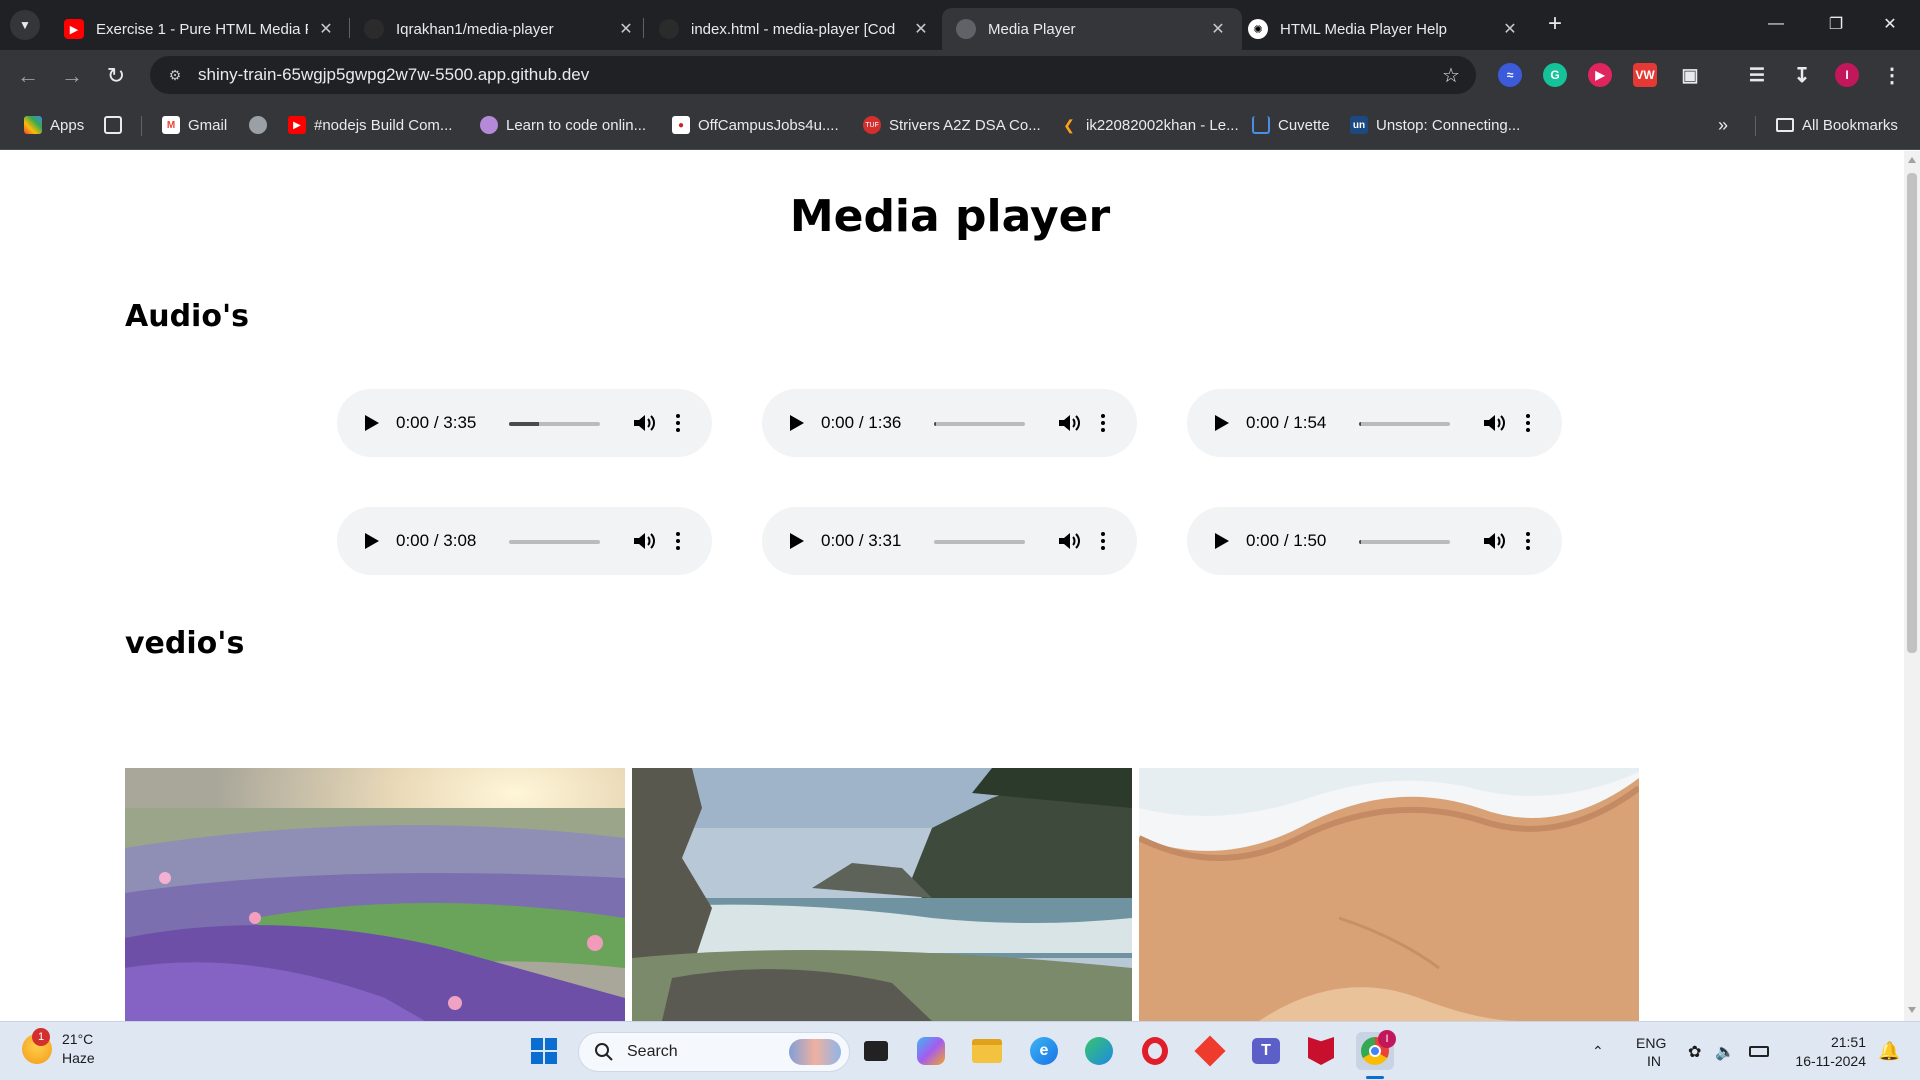 This screenshot has width=1920, height=1080. What do you see at coordinates (1092, 29) in the screenshot?
I see `tab-media-player: Media Player ✕` at bounding box center [1092, 29].